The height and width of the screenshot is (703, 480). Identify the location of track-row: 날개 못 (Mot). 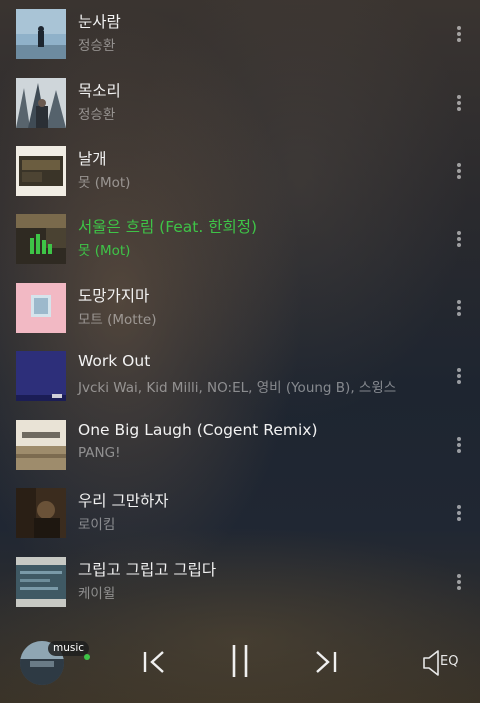
(240, 171).